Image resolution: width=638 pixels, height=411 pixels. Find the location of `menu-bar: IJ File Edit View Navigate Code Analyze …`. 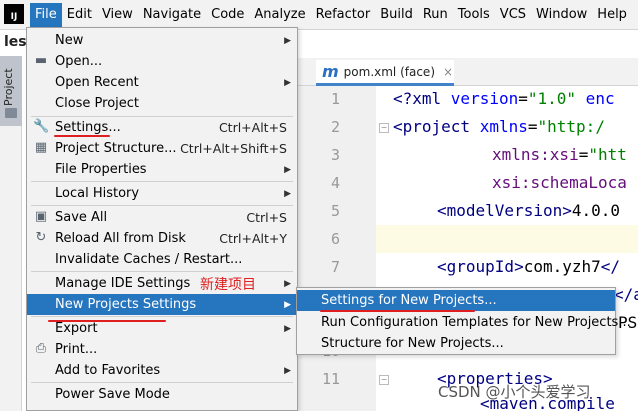

menu-bar: IJ File Edit View Navigate Code Analyze … is located at coordinates (319, 15).